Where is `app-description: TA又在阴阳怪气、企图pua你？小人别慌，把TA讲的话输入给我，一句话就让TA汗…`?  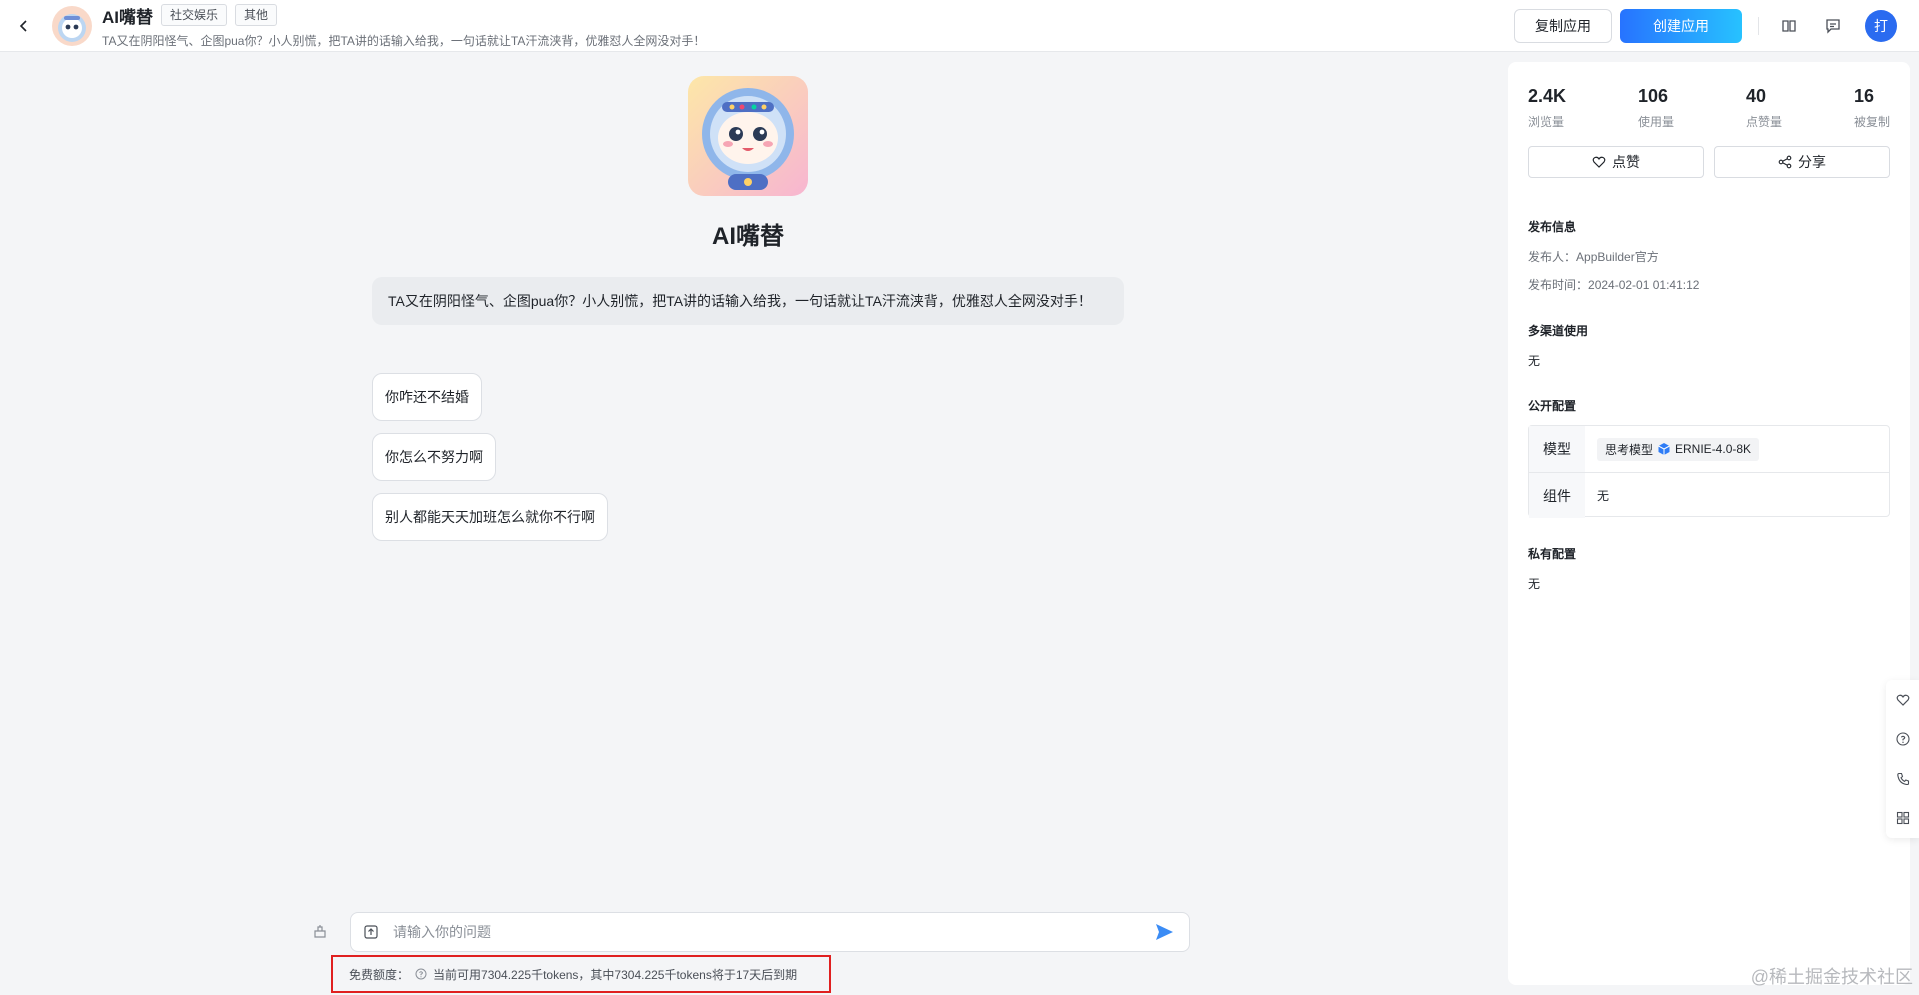
app-description: TA又在阴阳怪气、企图pua你？小人别慌，把TA讲的话输入给我，一句话就让TA汗… is located at coordinates (404, 40).